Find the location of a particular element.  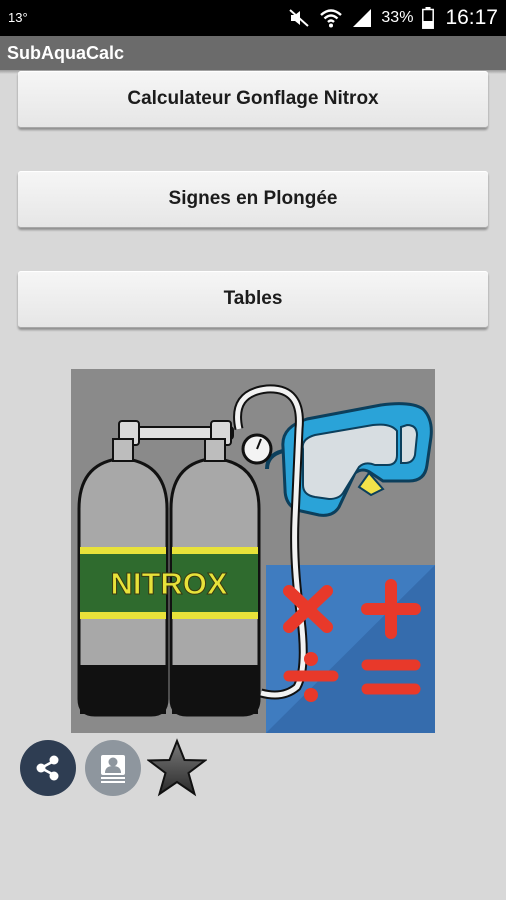

app-title: SubAquaCalc is located at coordinates (66, 53).